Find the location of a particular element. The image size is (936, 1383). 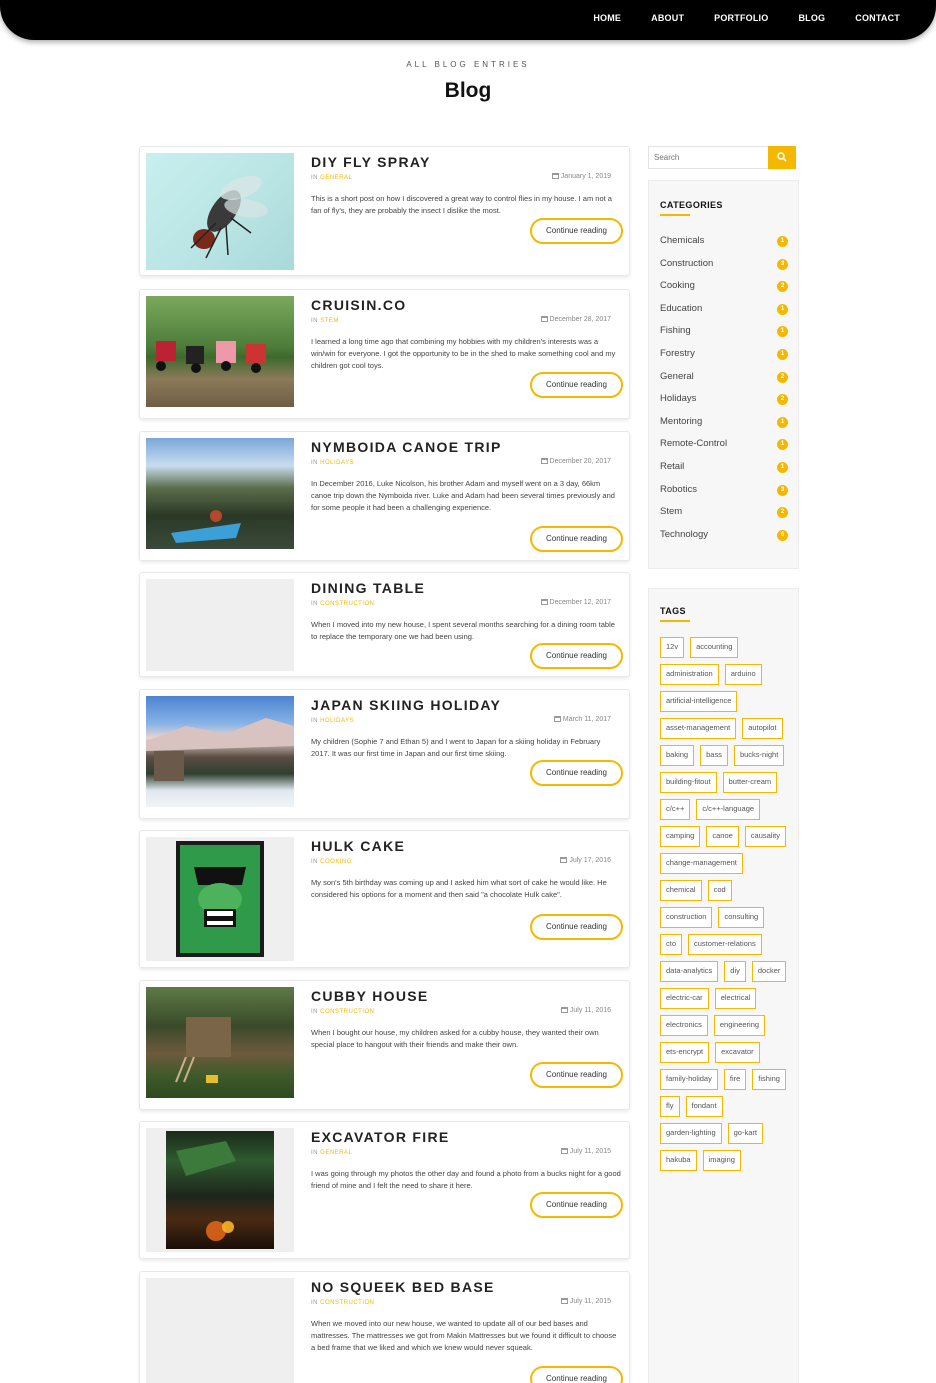

nav-portfolio: PORTFOLIO is located at coordinates (741, 18).